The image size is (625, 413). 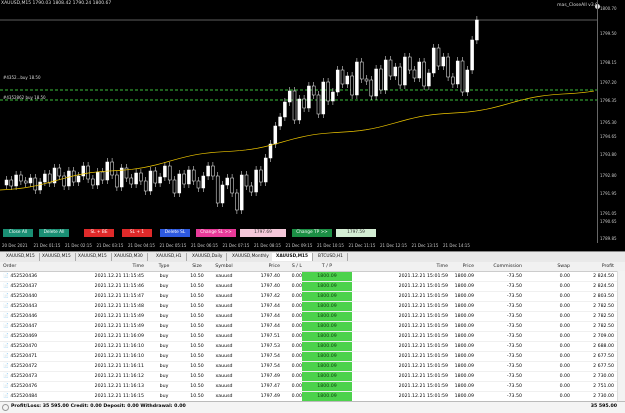 I want to click on column-header: Size, so click(x=197, y=266).